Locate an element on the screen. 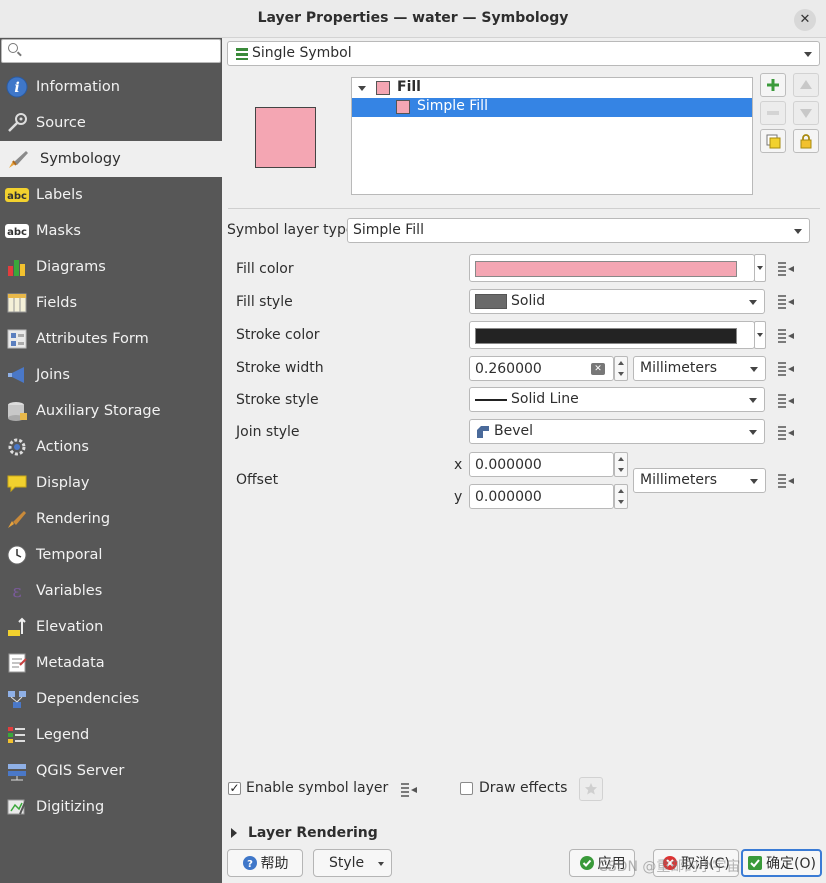  remove-layer-button is located at coordinates (773, 113).